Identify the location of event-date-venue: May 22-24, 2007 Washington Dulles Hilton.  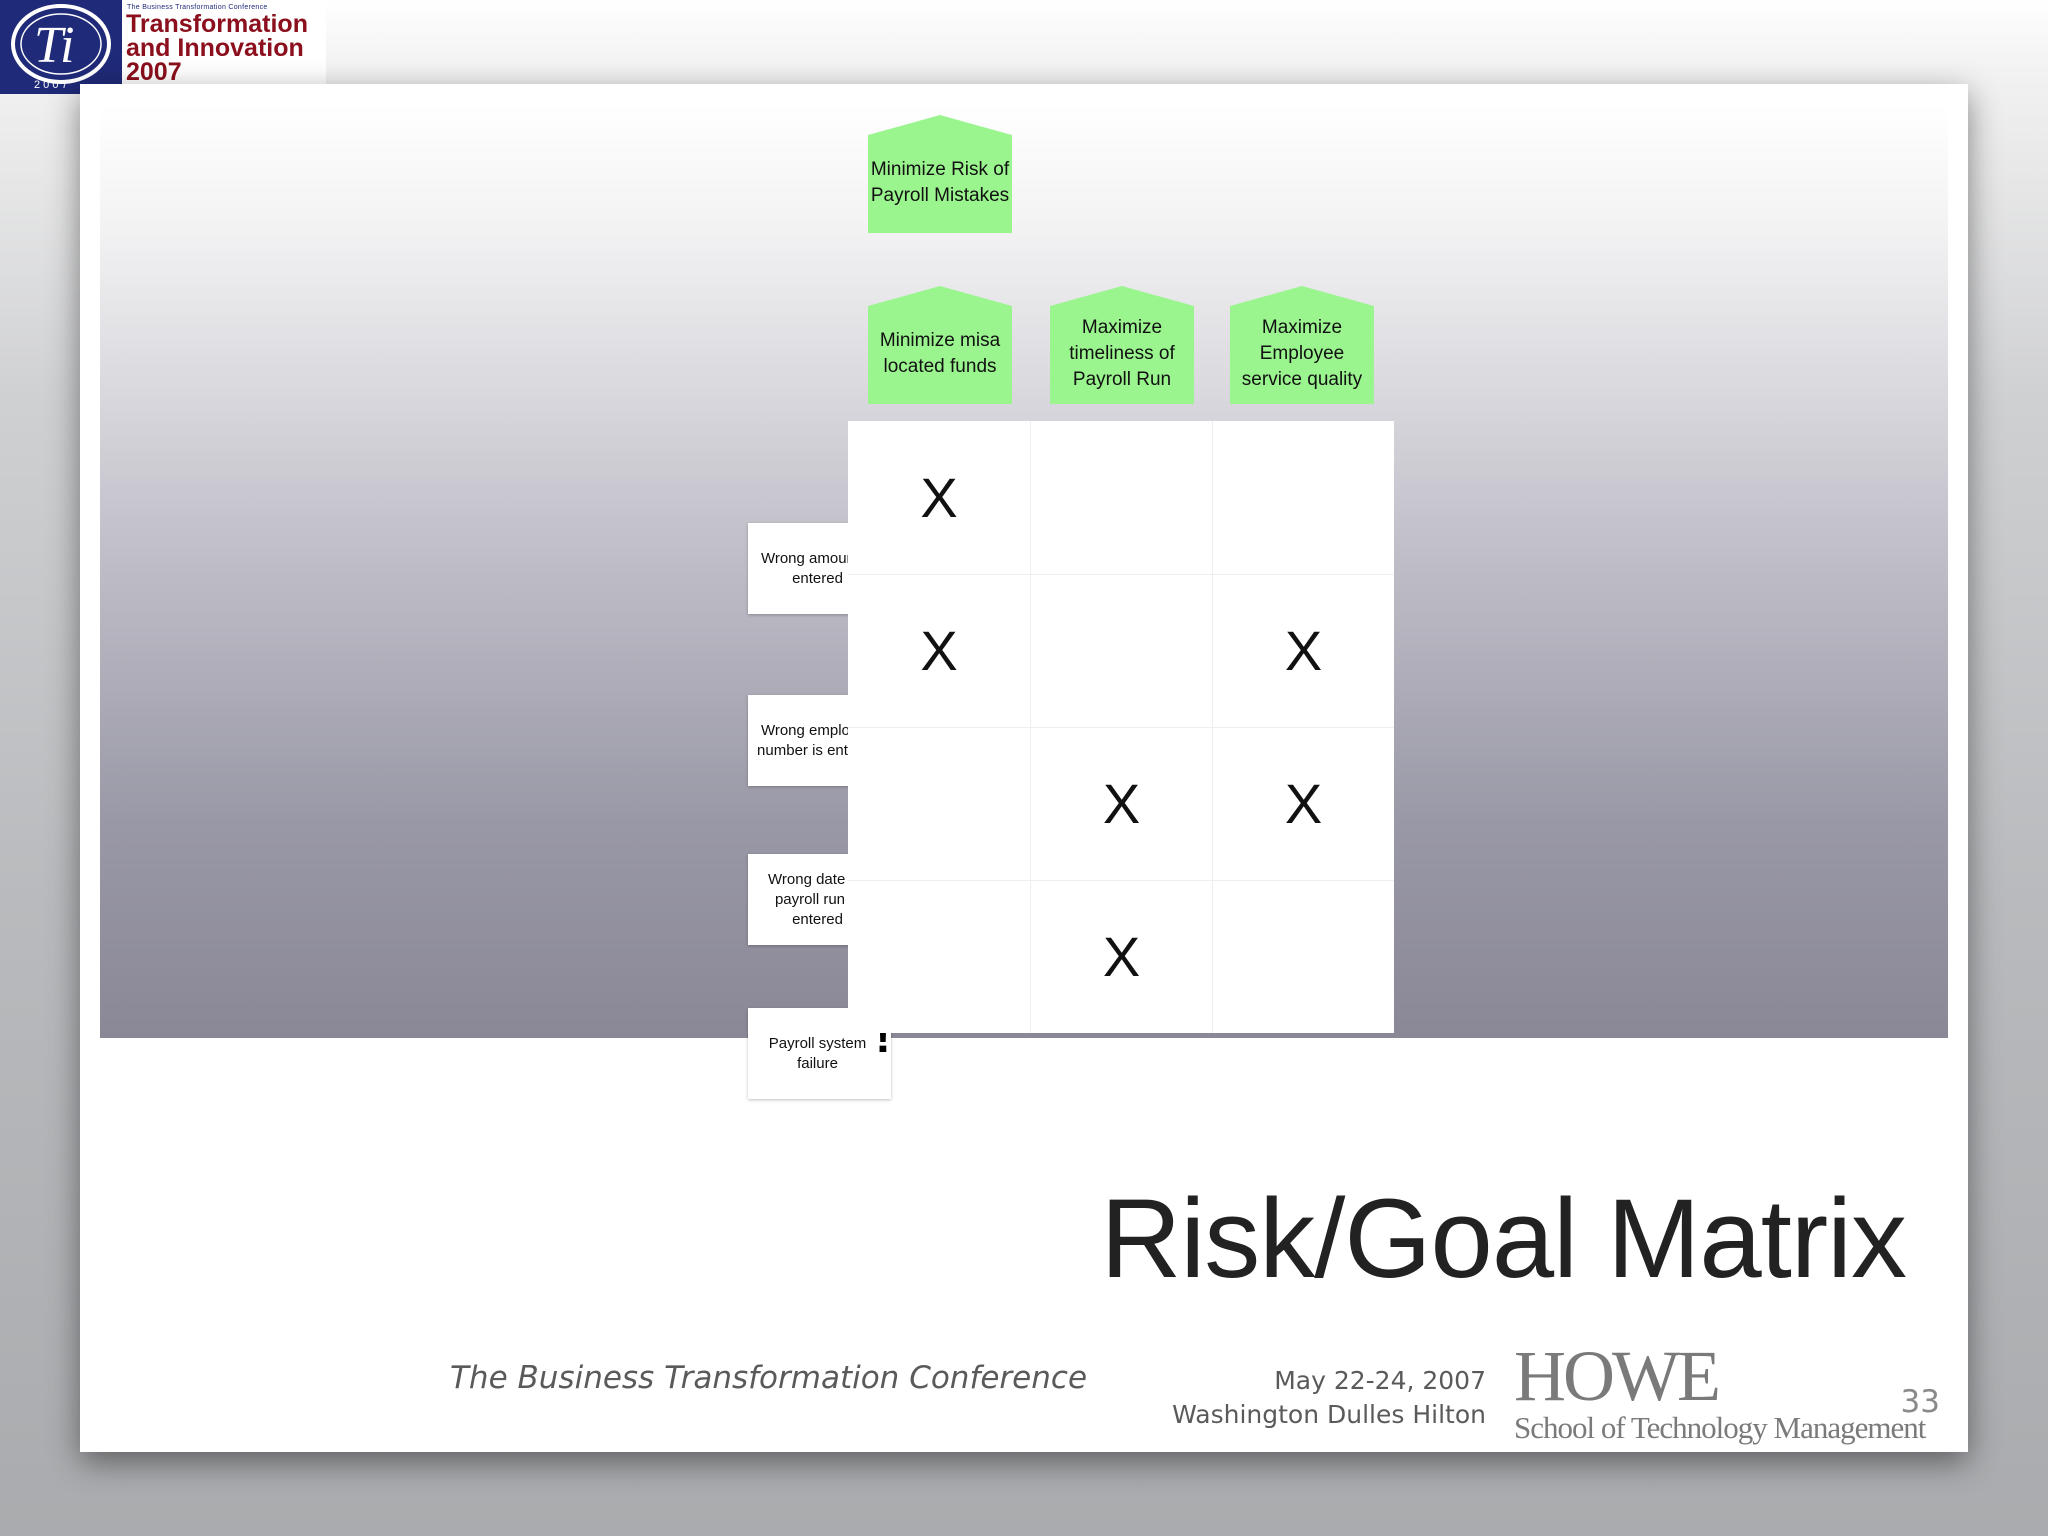
(1329, 1398).